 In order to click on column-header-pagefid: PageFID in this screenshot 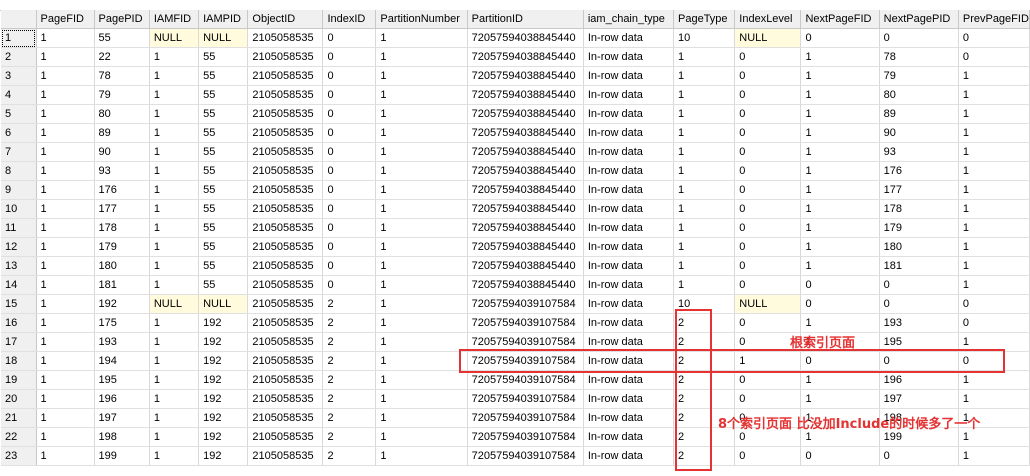, I will do `click(65, 19)`.